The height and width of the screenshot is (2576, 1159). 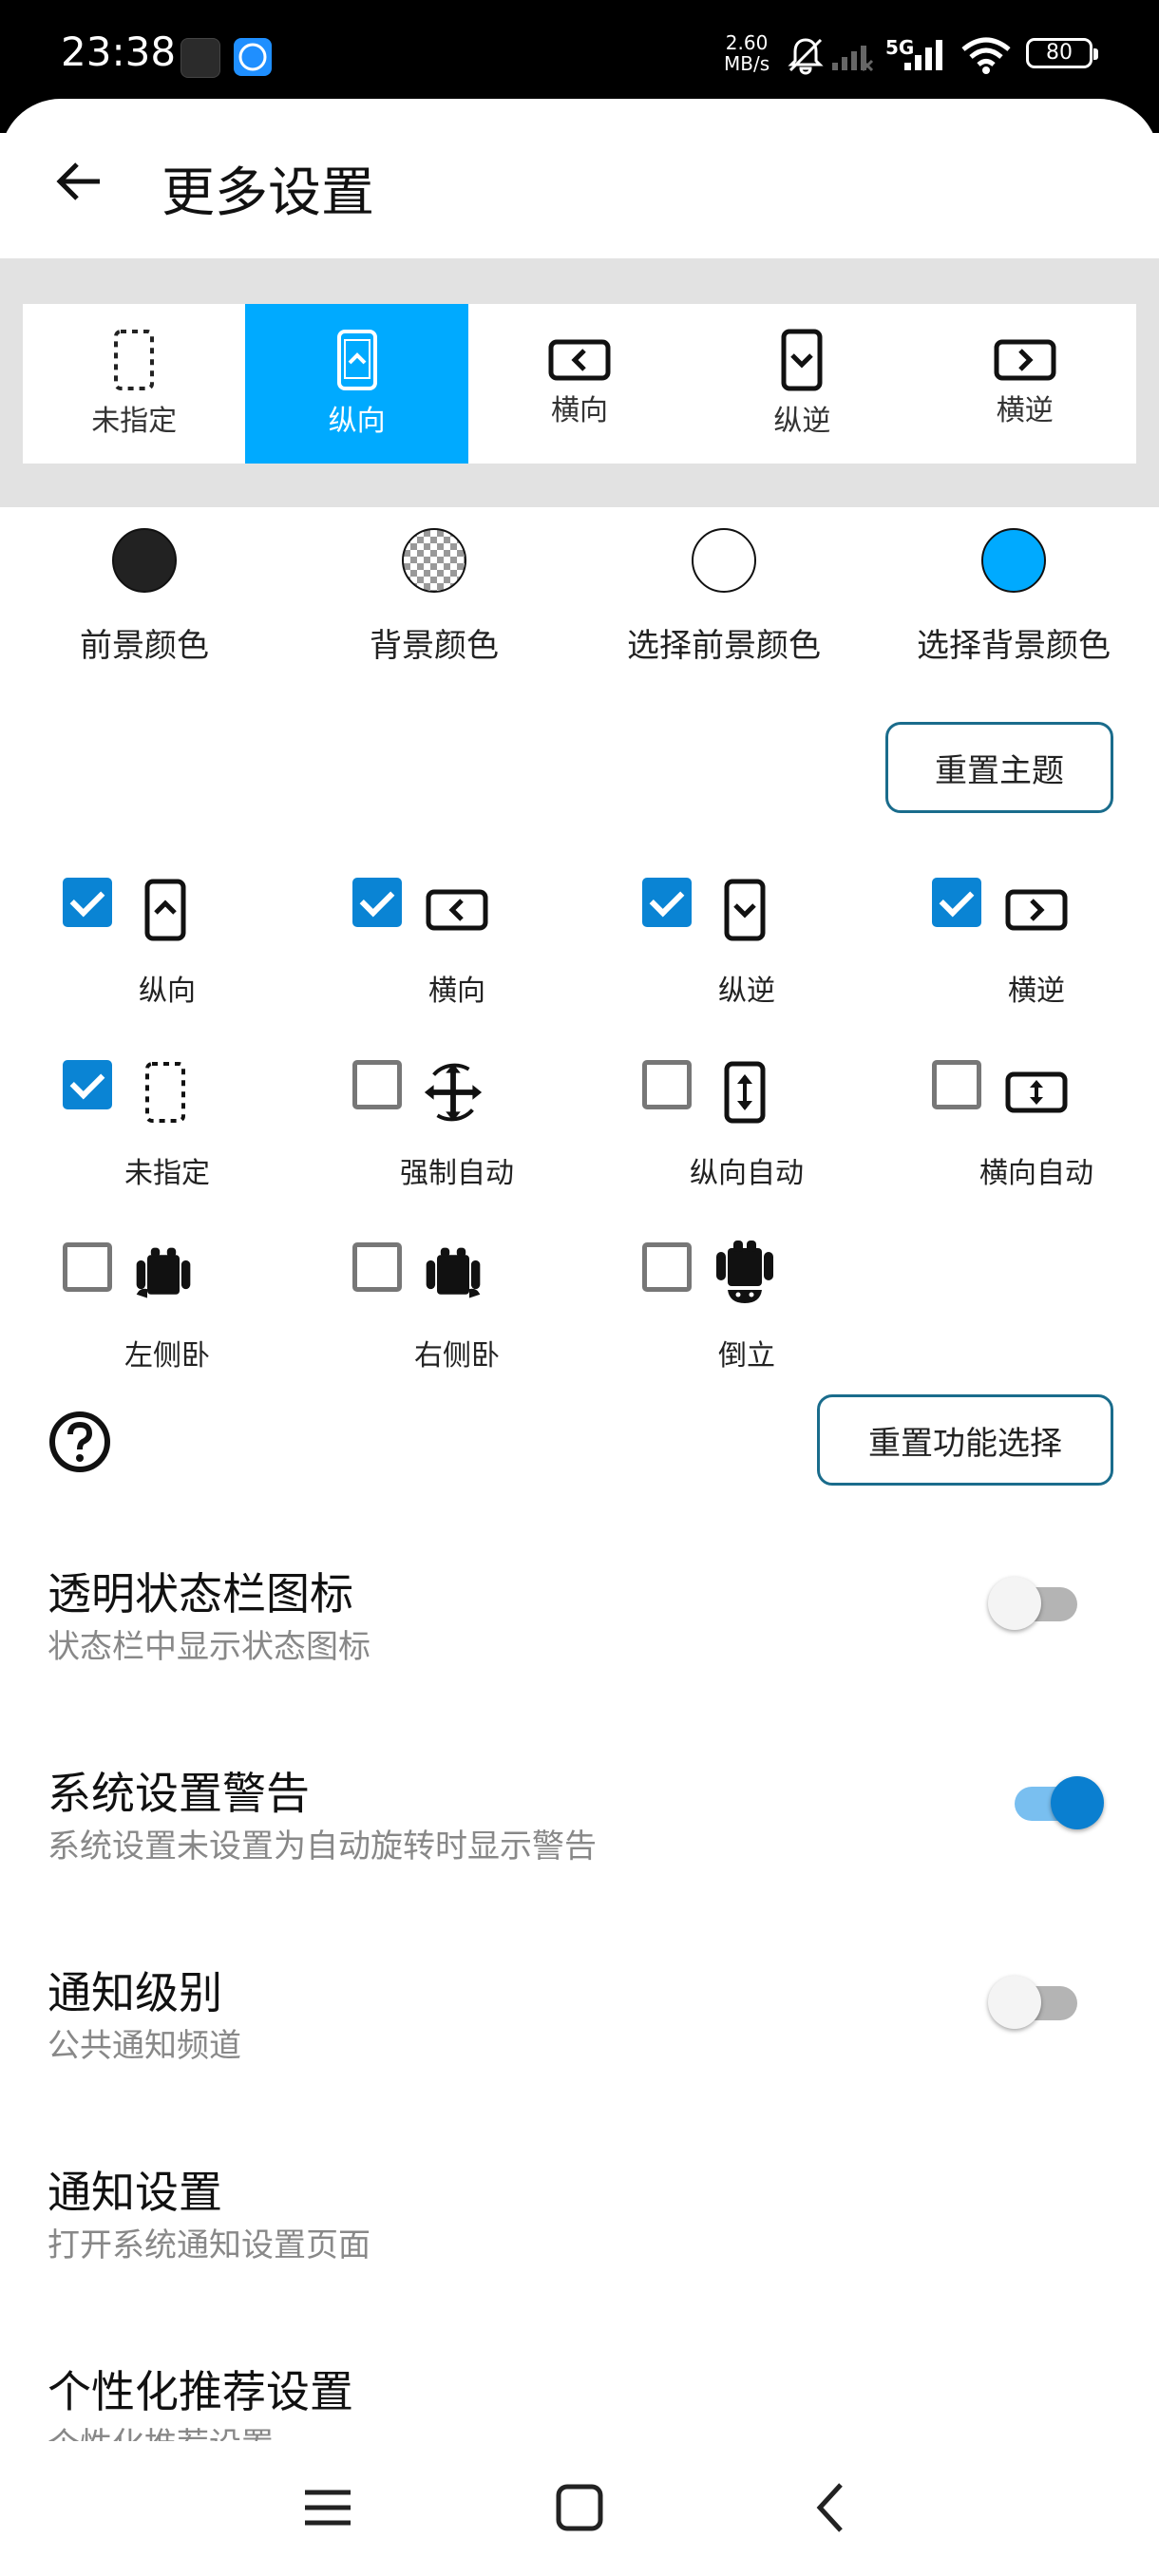 What do you see at coordinates (179, 1793) in the screenshot?
I see `setting-title: 系统设置警告` at bounding box center [179, 1793].